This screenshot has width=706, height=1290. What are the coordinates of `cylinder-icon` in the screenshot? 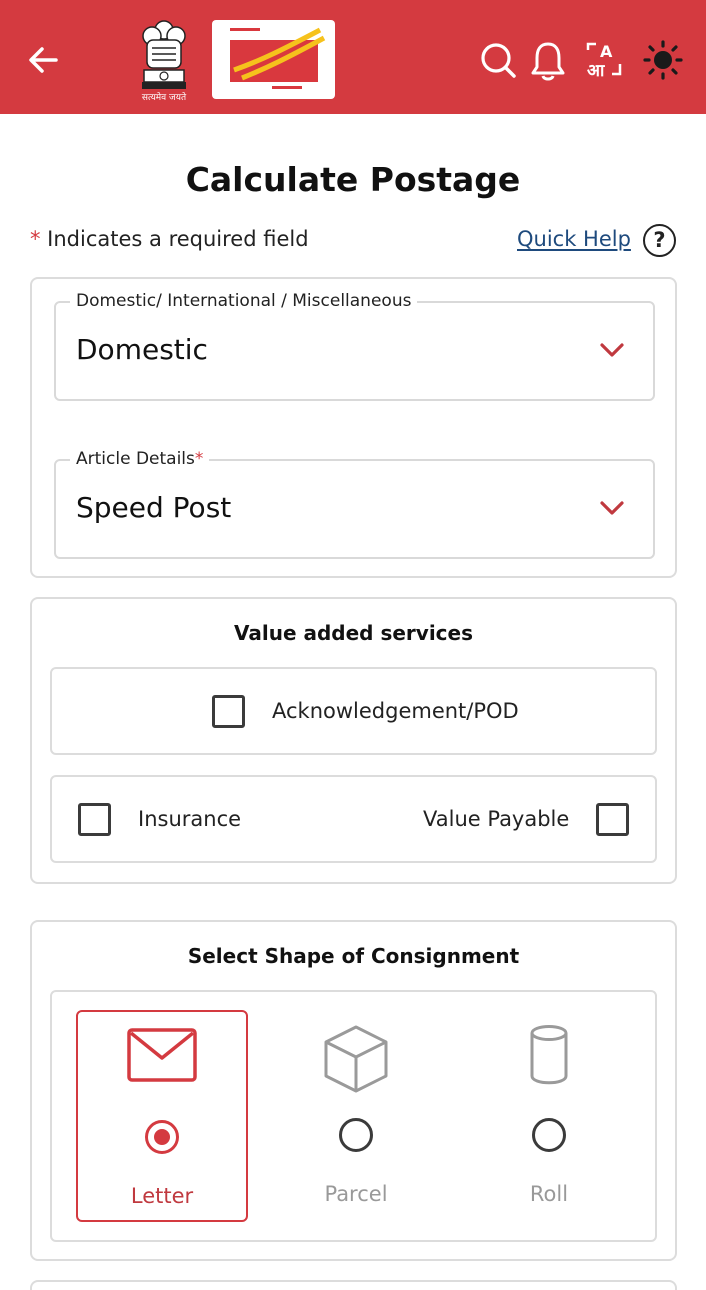 It's located at (549, 1055).